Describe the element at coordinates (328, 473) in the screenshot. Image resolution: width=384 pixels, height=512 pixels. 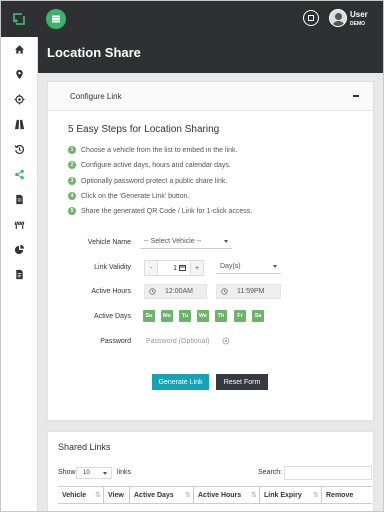
I see `search-input` at that location.